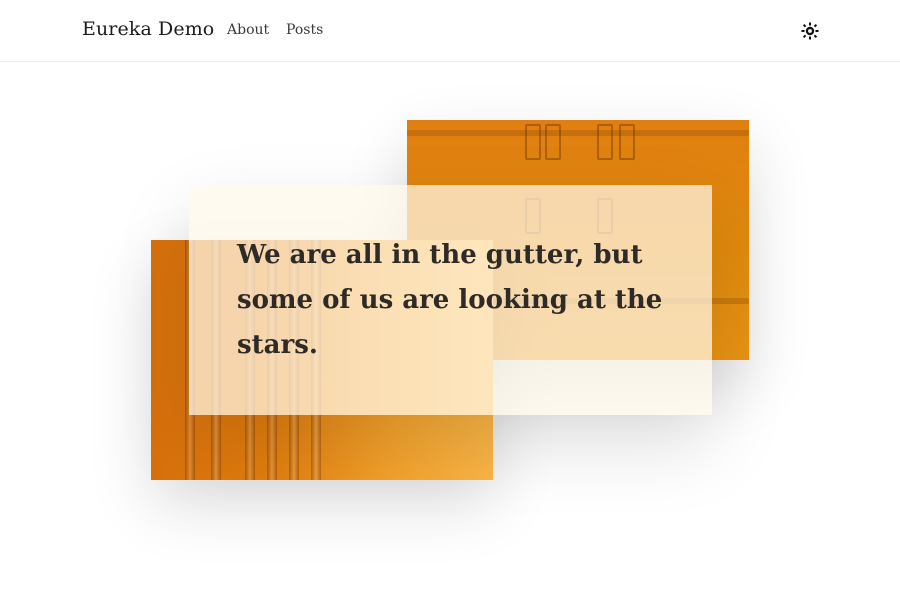 The height and width of the screenshot is (600, 900). I want to click on site-header: Eureka Demo About Posts, so click(450, 31).